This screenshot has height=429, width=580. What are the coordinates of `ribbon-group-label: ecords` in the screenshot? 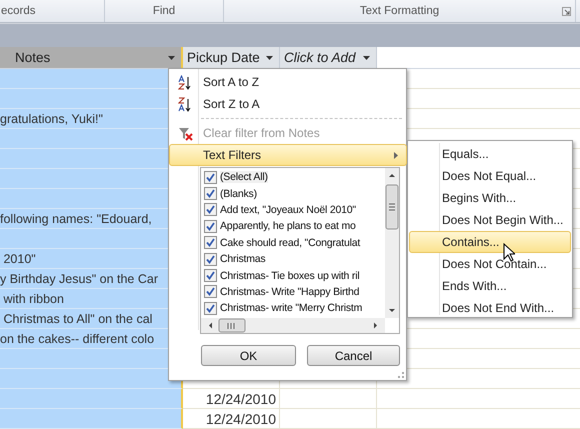 It's located at (18, 11).